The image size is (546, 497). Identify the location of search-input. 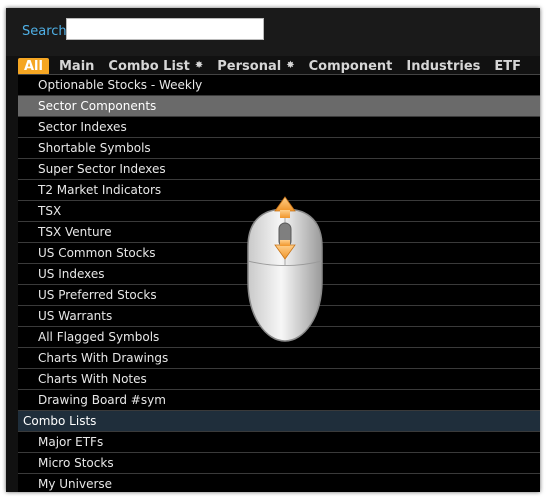
(165, 29).